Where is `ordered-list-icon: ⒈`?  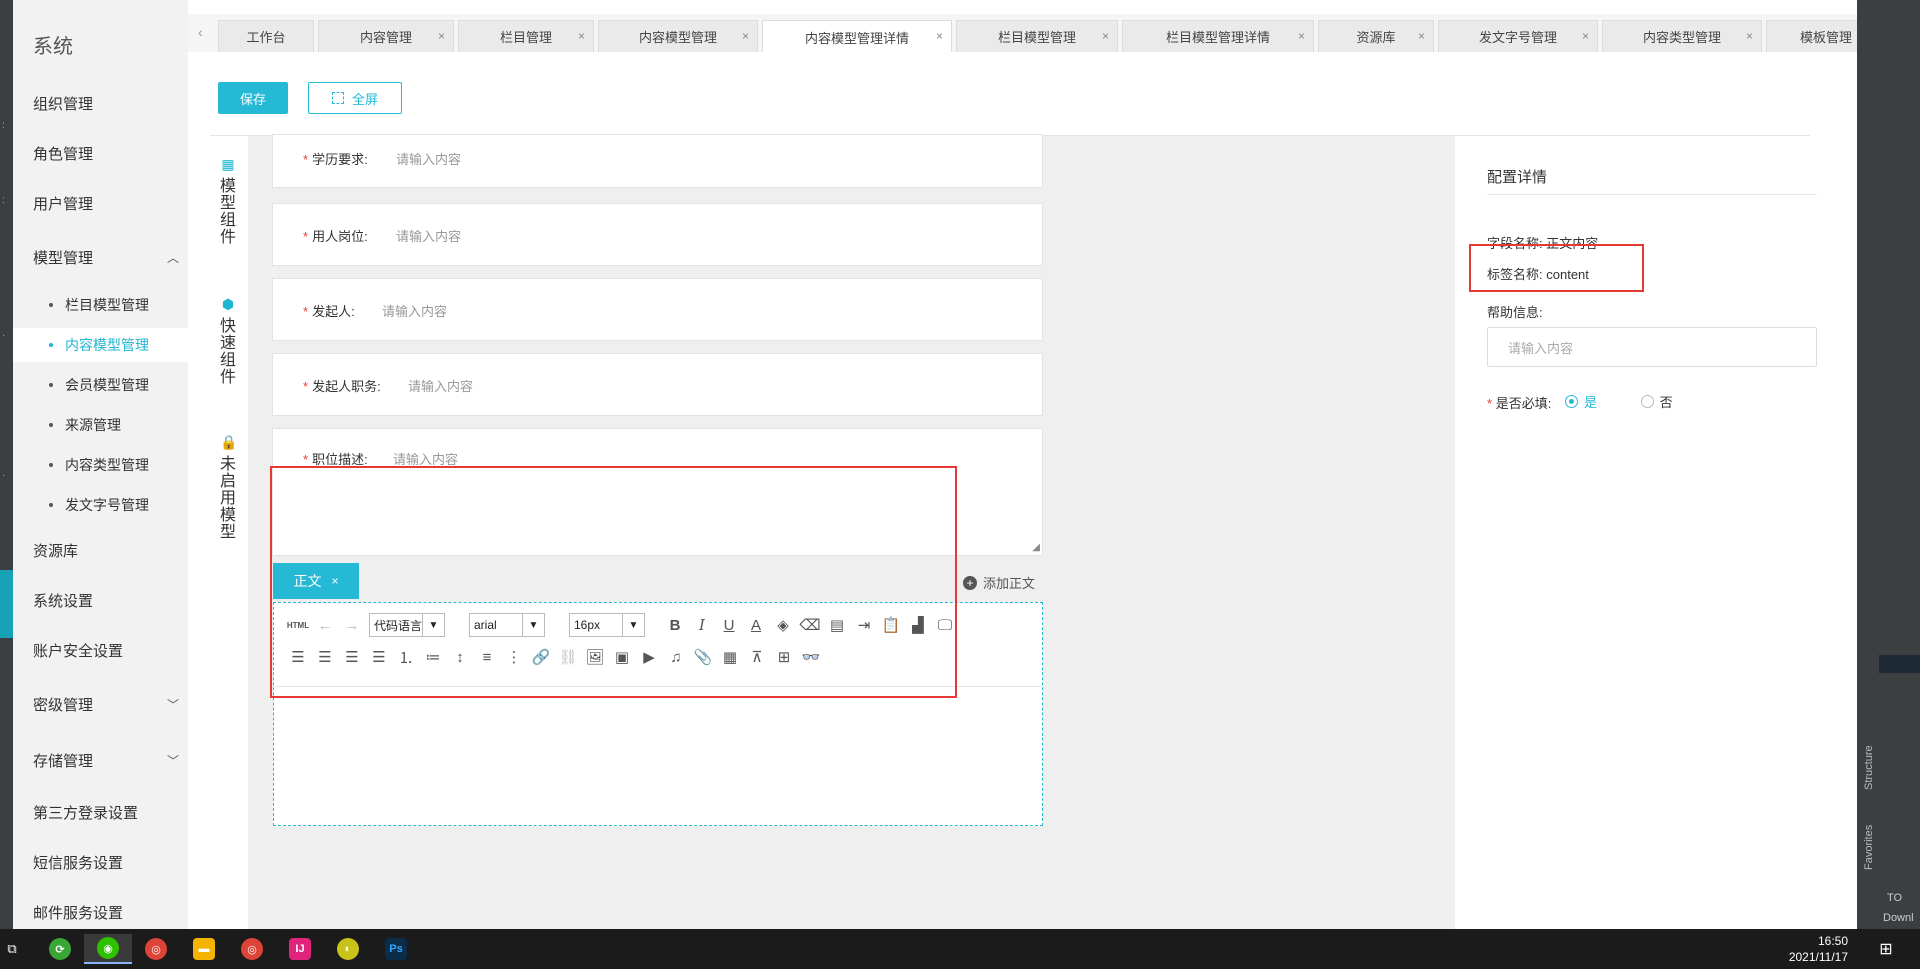
ordered-list-icon: ⒈ is located at coordinates (406, 657).